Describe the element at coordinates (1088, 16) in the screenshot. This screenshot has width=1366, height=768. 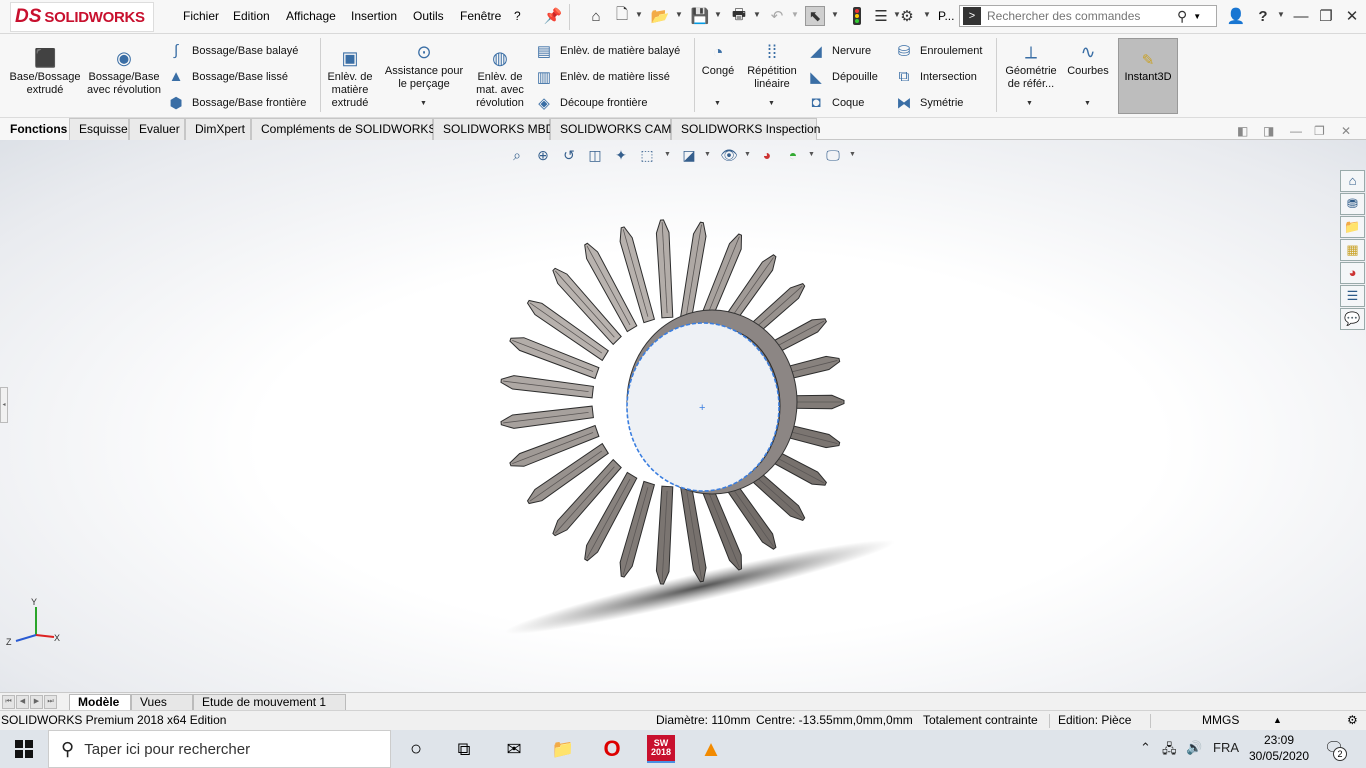
I see `command-search: > ⚲ ▼` at that location.